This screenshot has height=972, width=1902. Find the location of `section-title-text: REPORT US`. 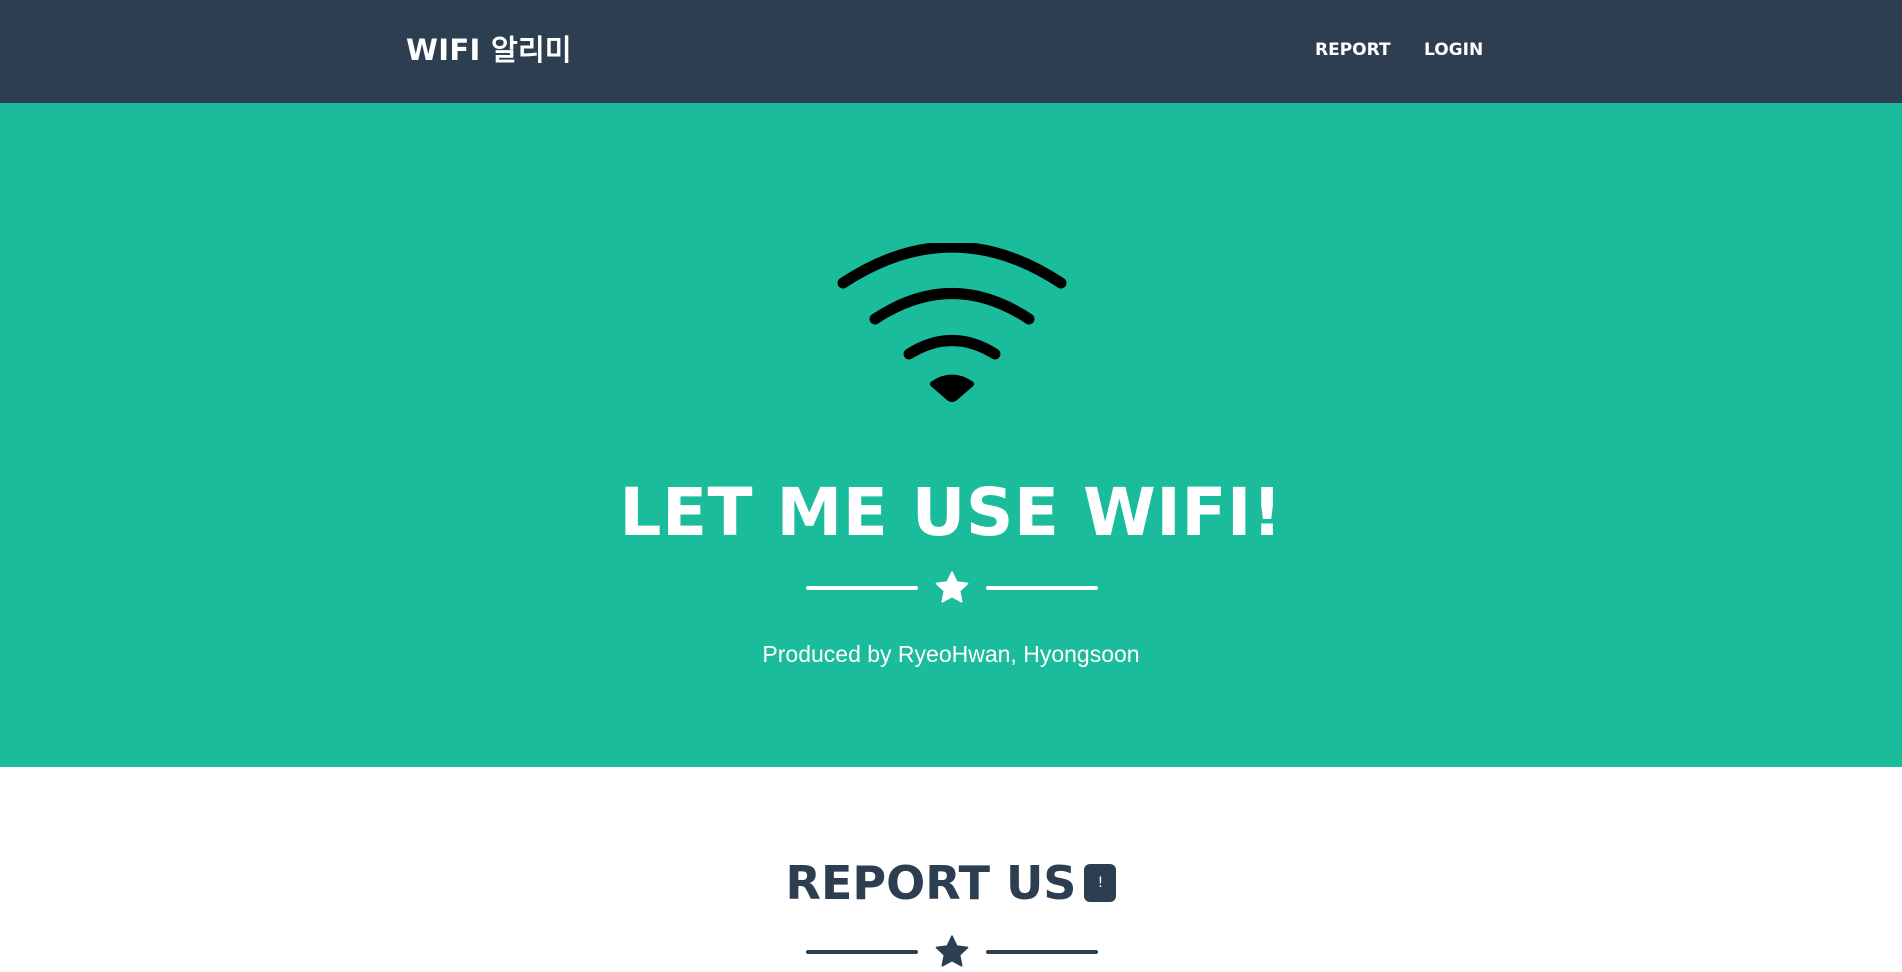

section-title-text: REPORT US is located at coordinates (931, 883).